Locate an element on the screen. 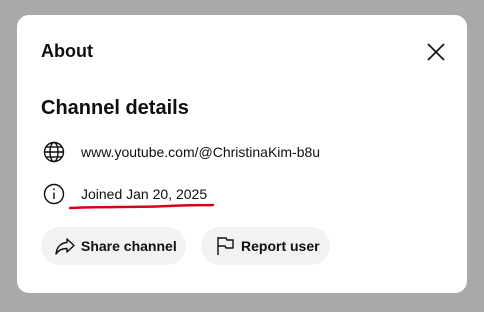 Image resolution: width=484 pixels, height=312 pixels. close-button is located at coordinates (436, 52).